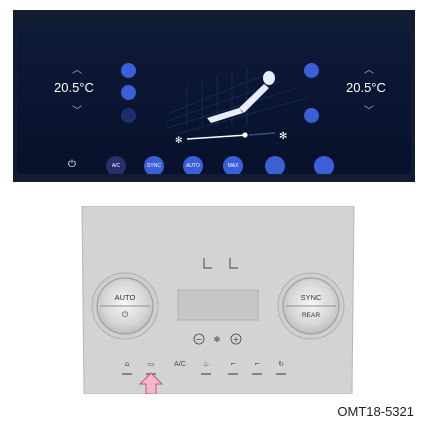 The image size is (428, 424). Describe the element at coordinates (257, 364) in the screenshot. I see `seat-heat-right-icon: ⌐` at that location.